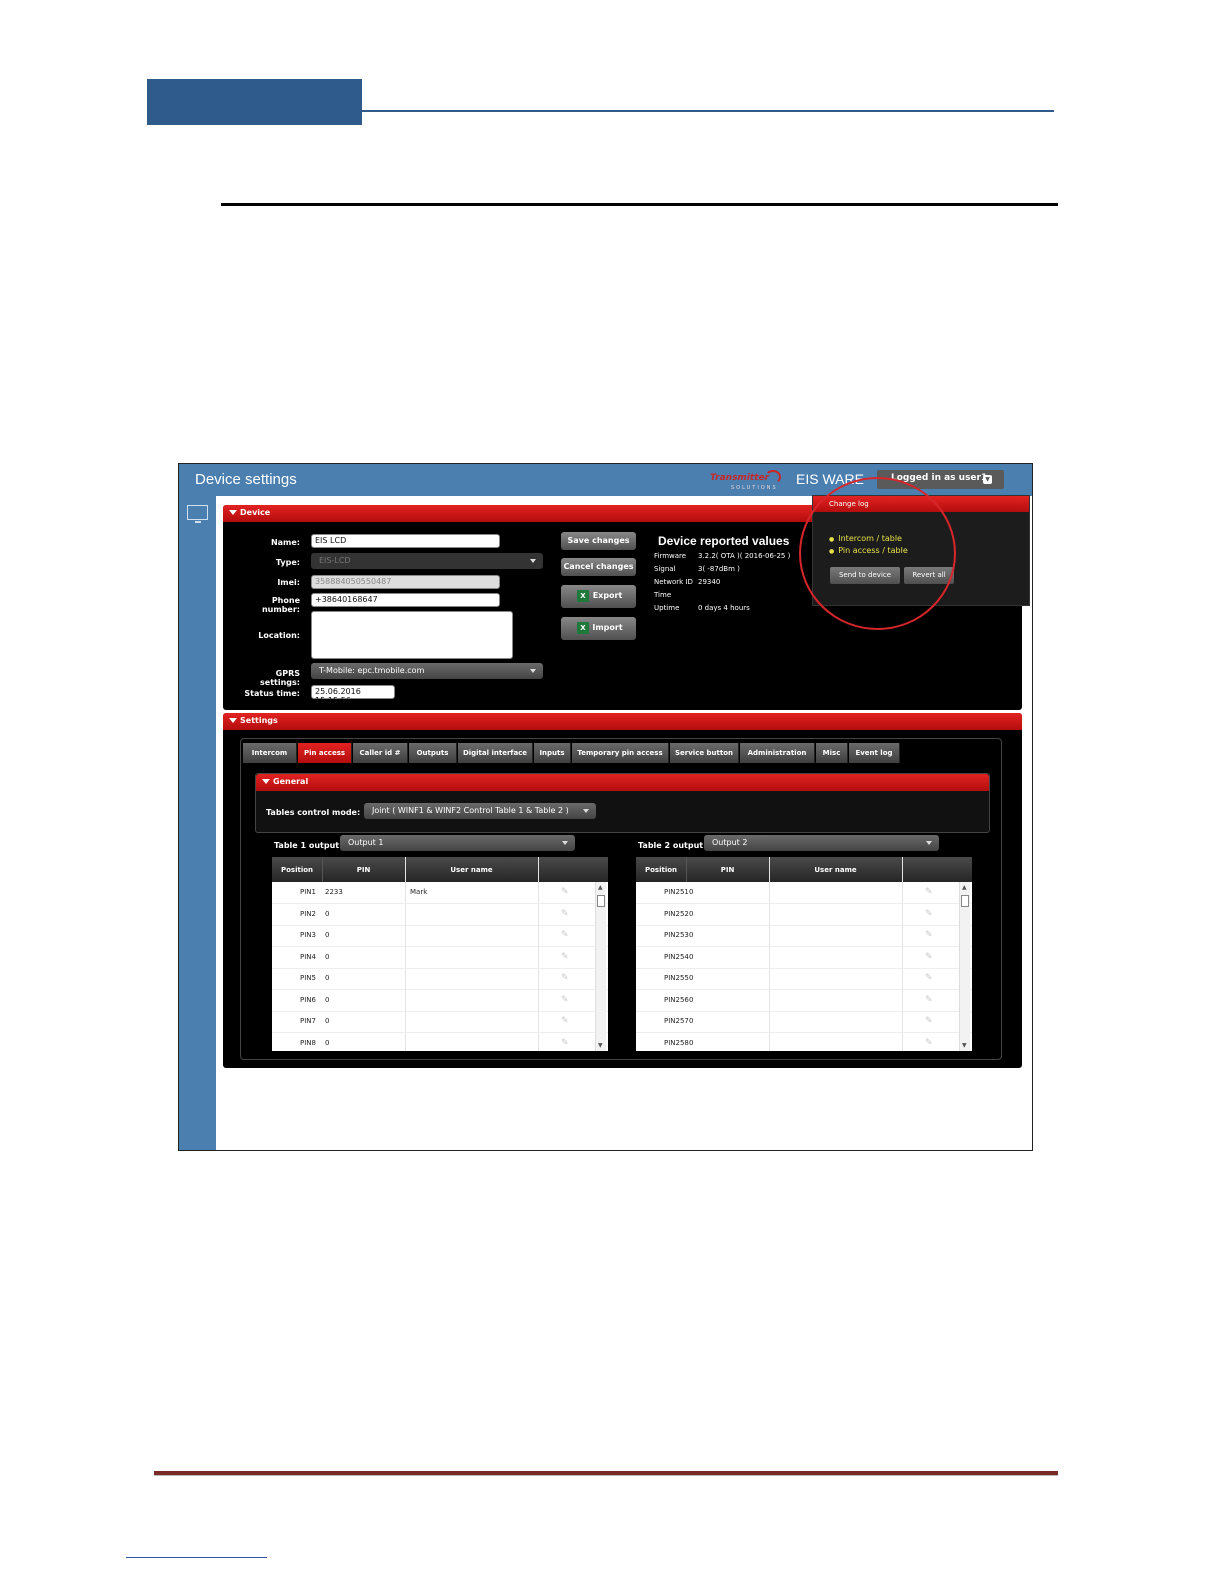  Describe the element at coordinates (777, 753) in the screenshot. I see `tab-administration: Administration` at that location.